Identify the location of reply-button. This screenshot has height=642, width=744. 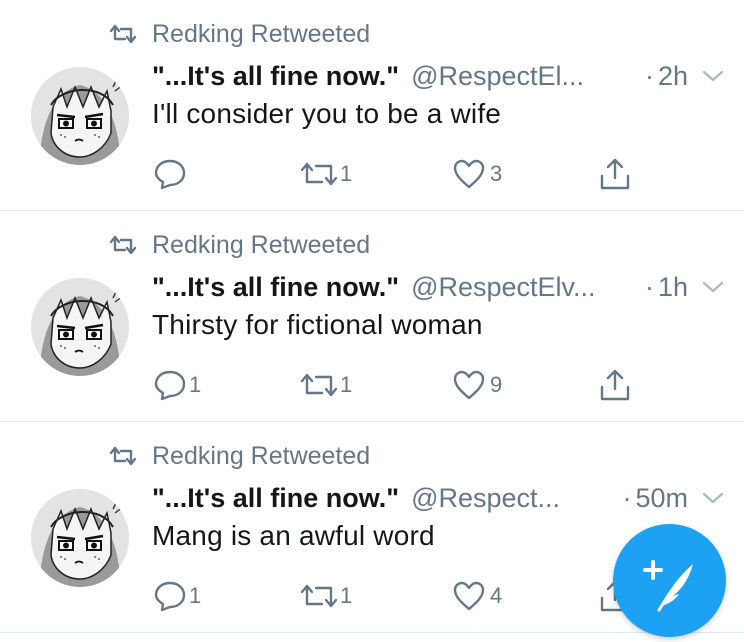
(171, 174).